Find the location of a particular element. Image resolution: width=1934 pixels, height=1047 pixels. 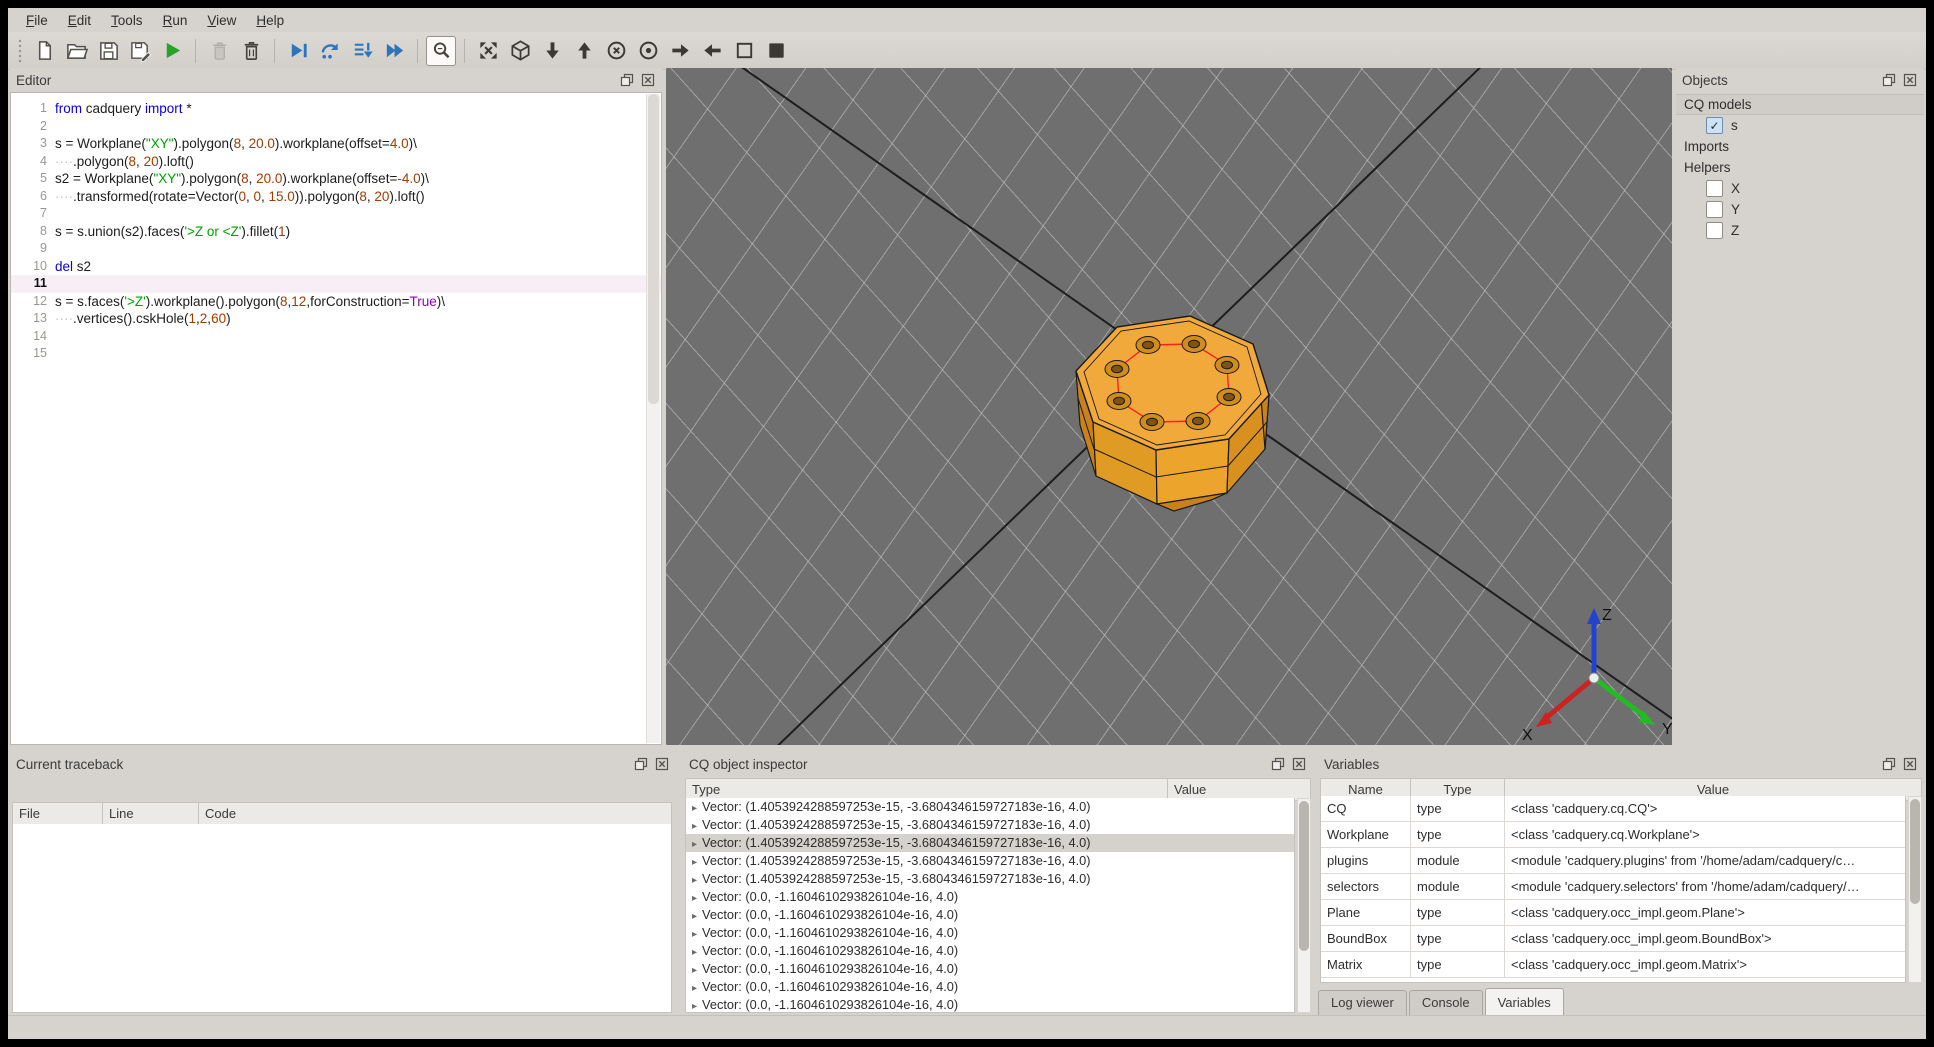

menu-edit: Edit is located at coordinates (79, 20).